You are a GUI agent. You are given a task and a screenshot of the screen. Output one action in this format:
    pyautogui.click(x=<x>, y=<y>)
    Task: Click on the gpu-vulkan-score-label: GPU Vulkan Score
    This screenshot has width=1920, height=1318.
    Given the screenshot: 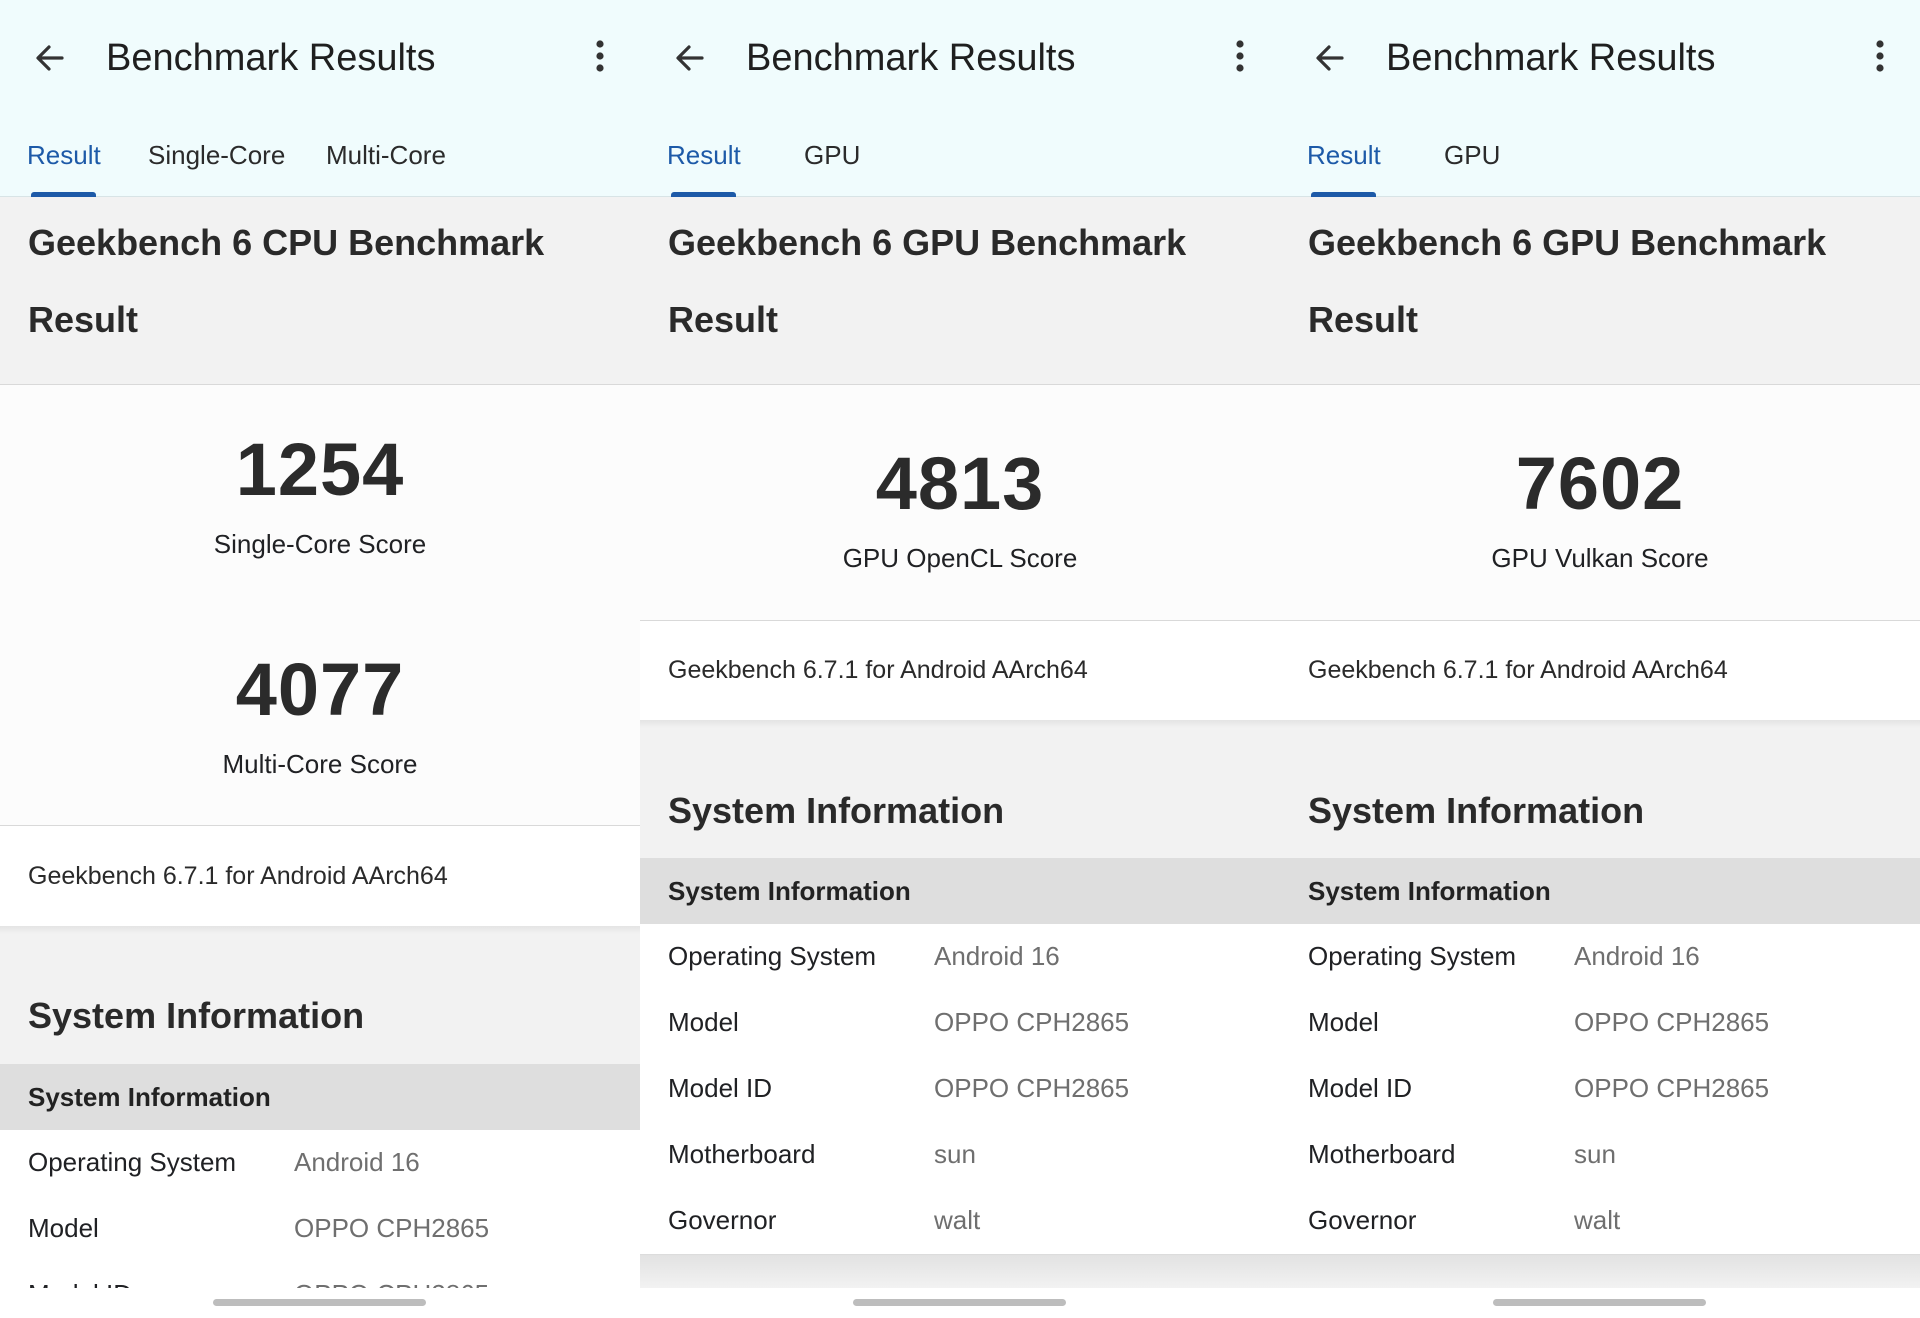 What is the action you would take?
    pyautogui.click(x=1600, y=558)
    